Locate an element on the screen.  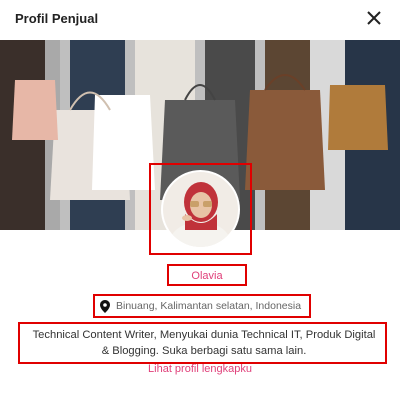
close-icon is located at coordinates (374, 18).